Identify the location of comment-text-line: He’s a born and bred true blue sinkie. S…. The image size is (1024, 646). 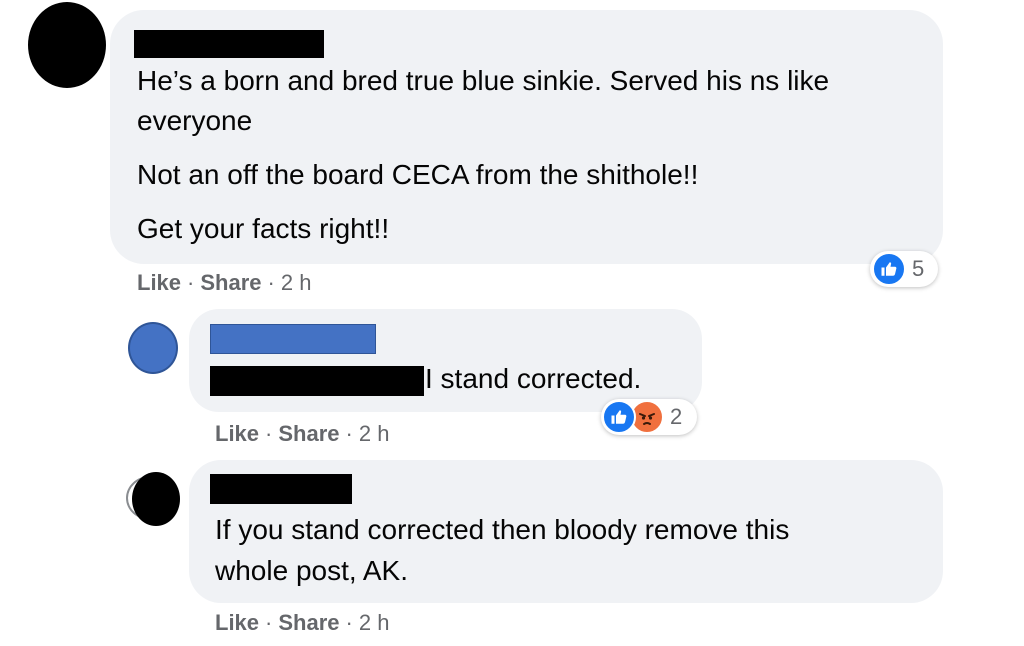
(483, 80).